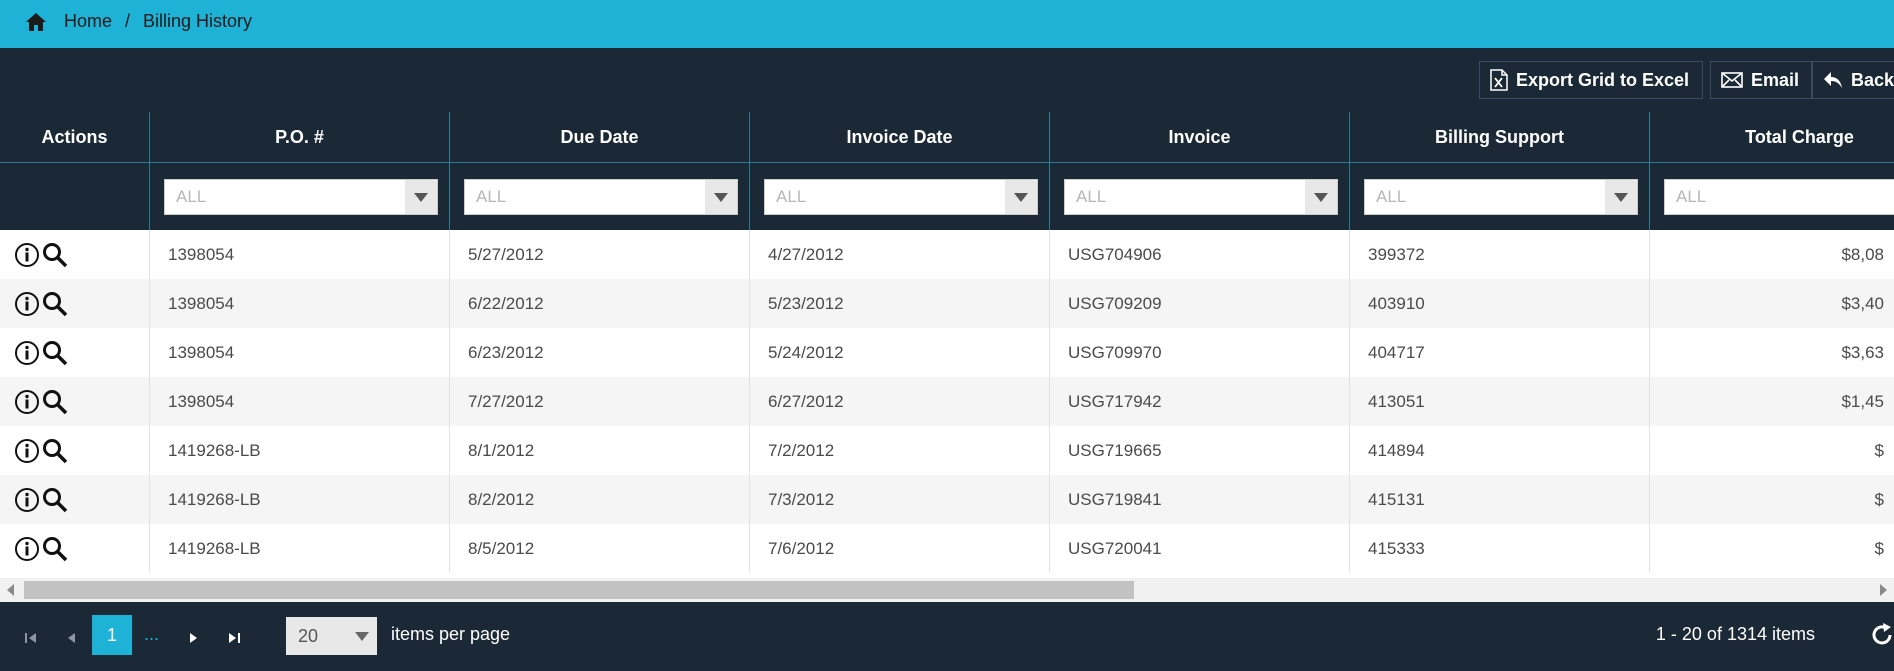 The width and height of the screenshot is (1894, 671). What do you see at coordinates (600, 137) in the screenshot?
I see `column-header-due-date: Due Date` at bounding box center [600, 137].